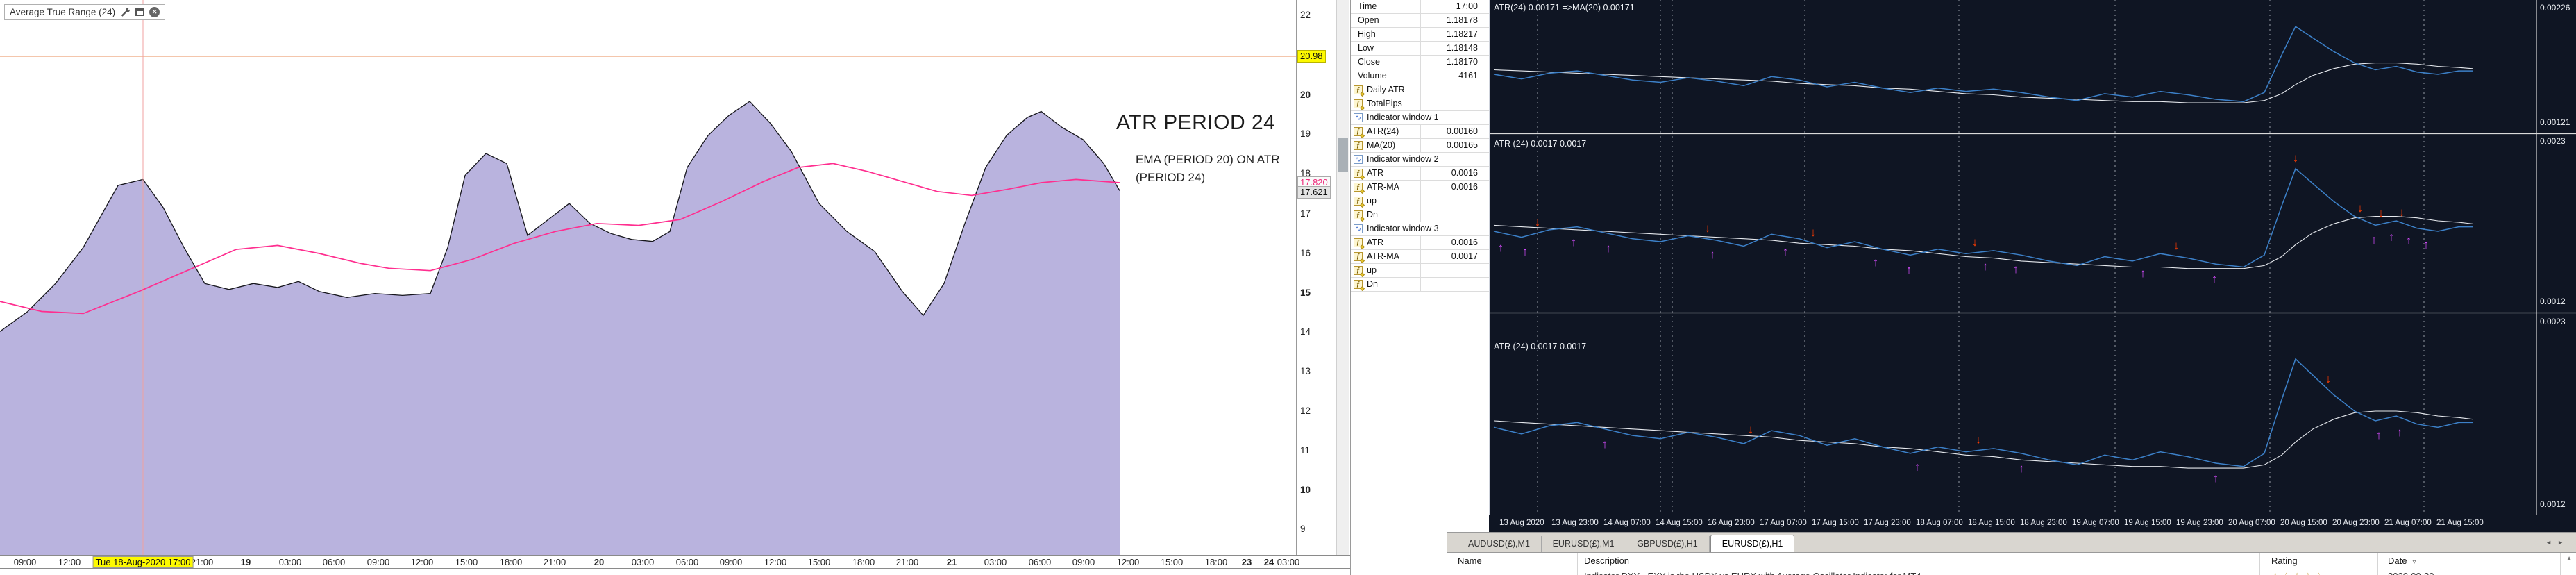 This screenshot has width=2576, height=575. Describe the element at coordinates (2284, 561) in the screenshot. I see `column-header-rating: Rating` at that location.